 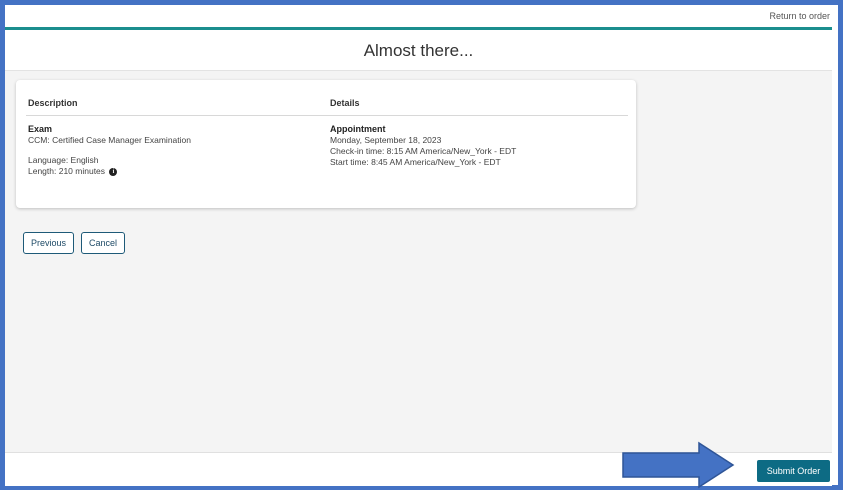 What do you see at coordinates (109, 140) in the screenshot?
I see `exam-name: CCM: Certified Case Manager Examination` at bounding box center [109, 140].